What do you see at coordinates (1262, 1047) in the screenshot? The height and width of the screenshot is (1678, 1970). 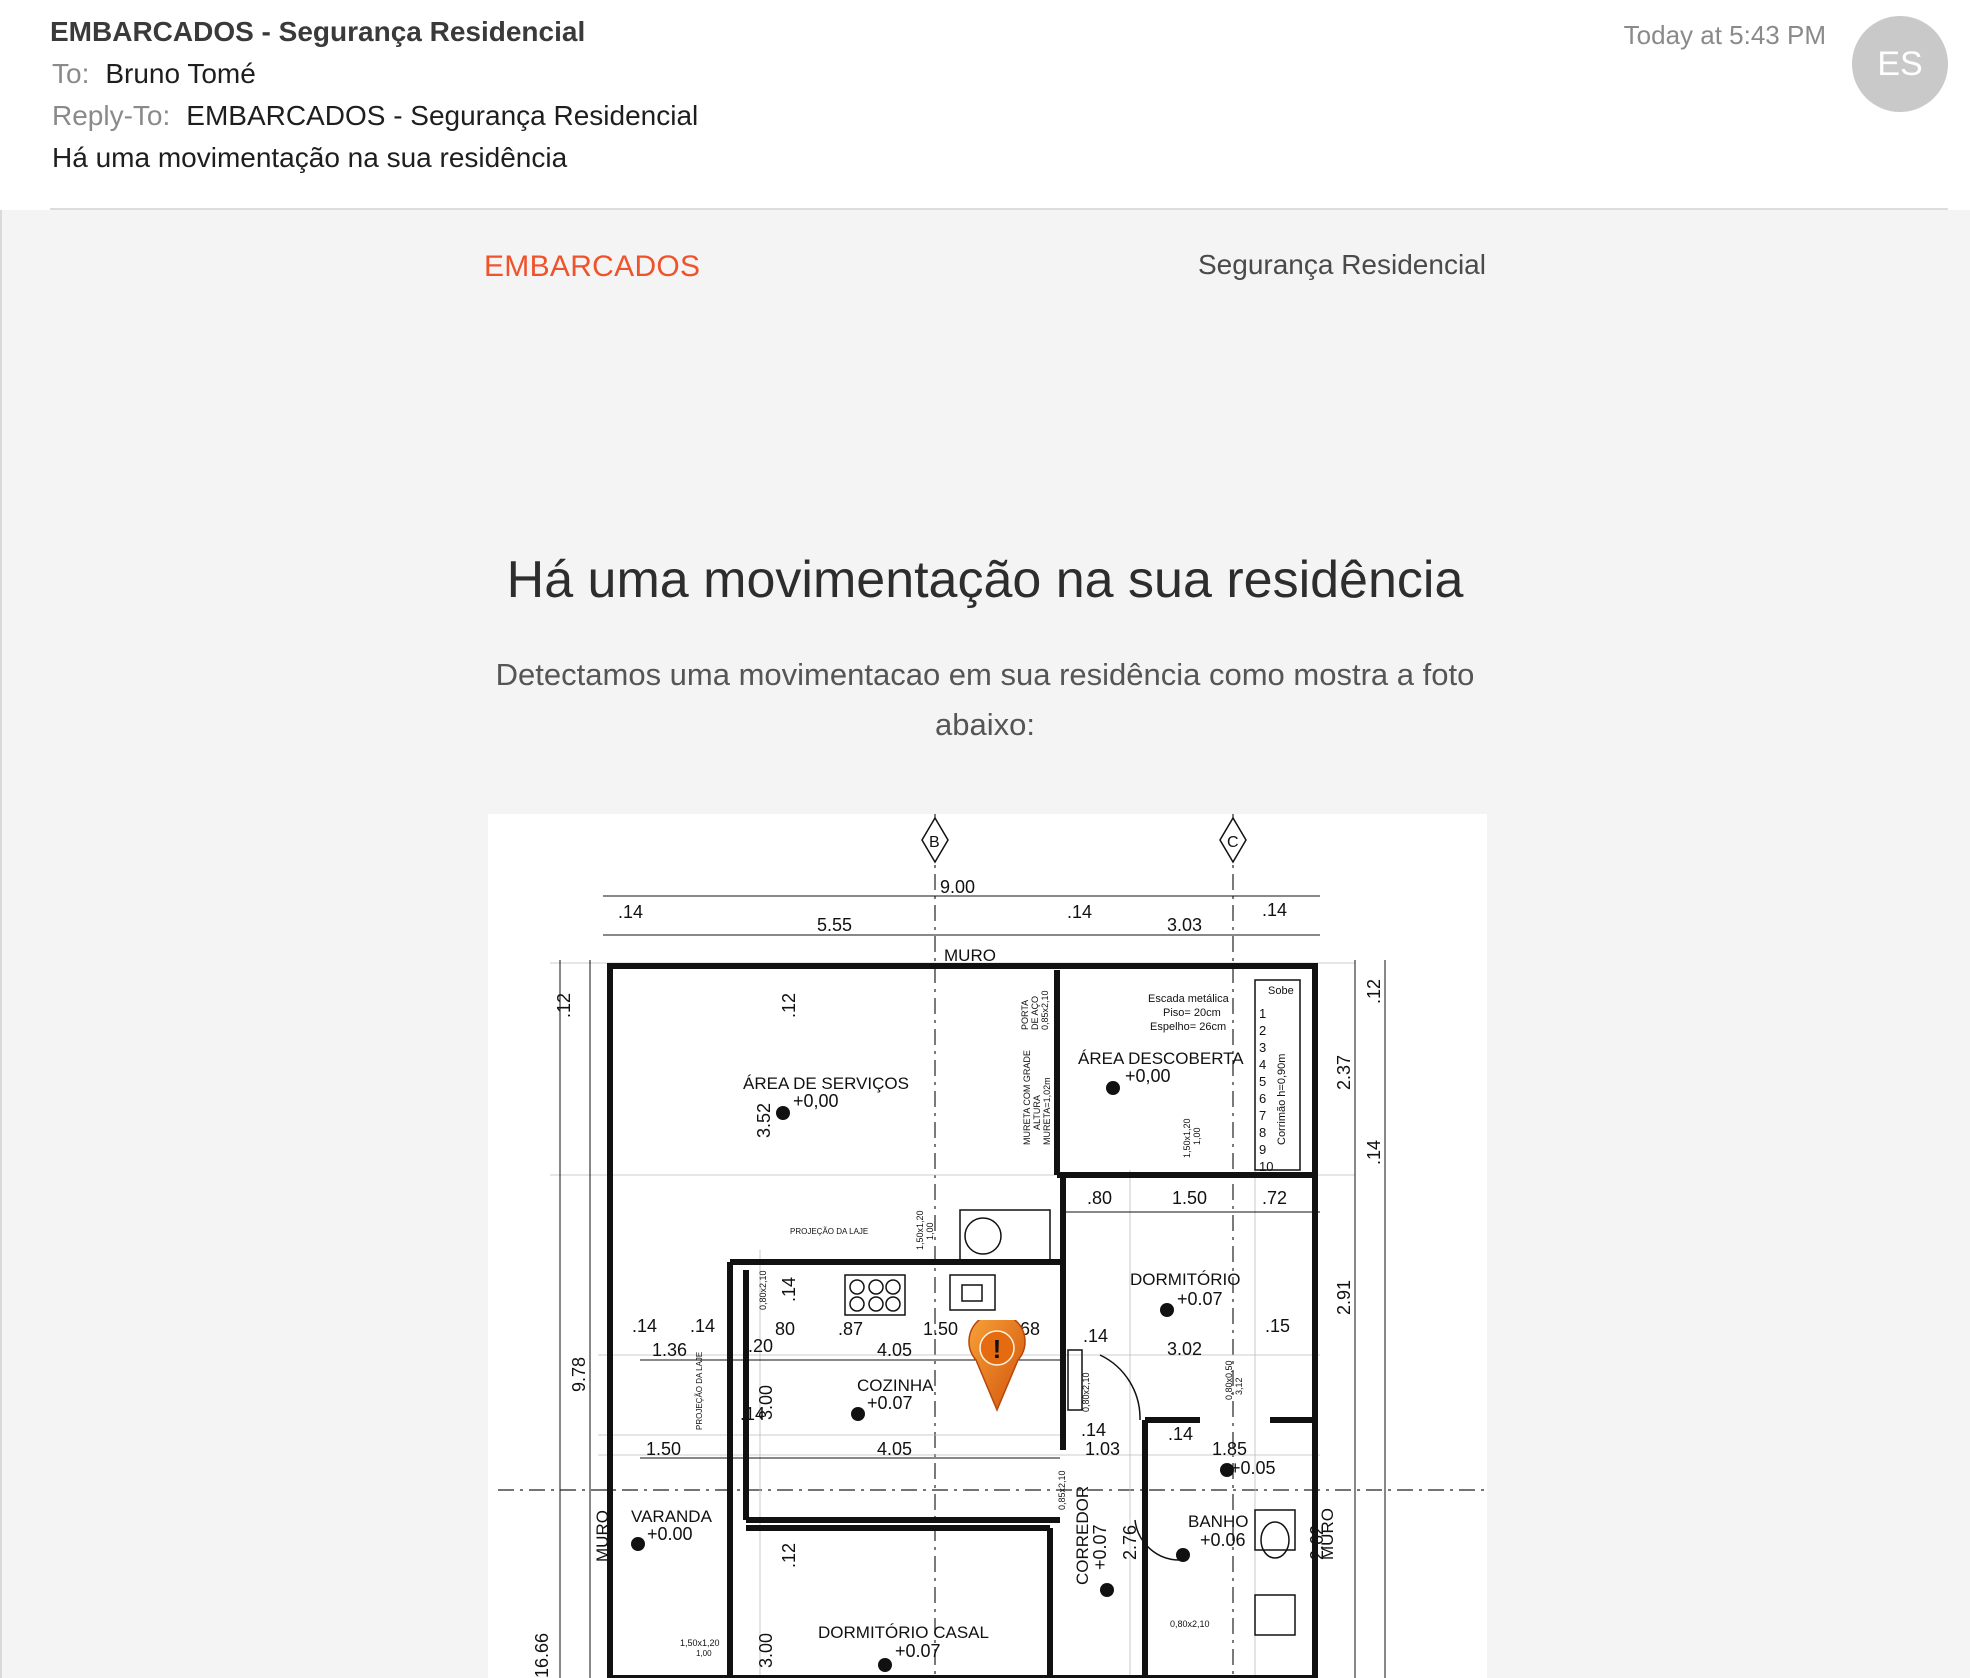 I see `svg-text: 3` at bounding box center [1262, 1047].